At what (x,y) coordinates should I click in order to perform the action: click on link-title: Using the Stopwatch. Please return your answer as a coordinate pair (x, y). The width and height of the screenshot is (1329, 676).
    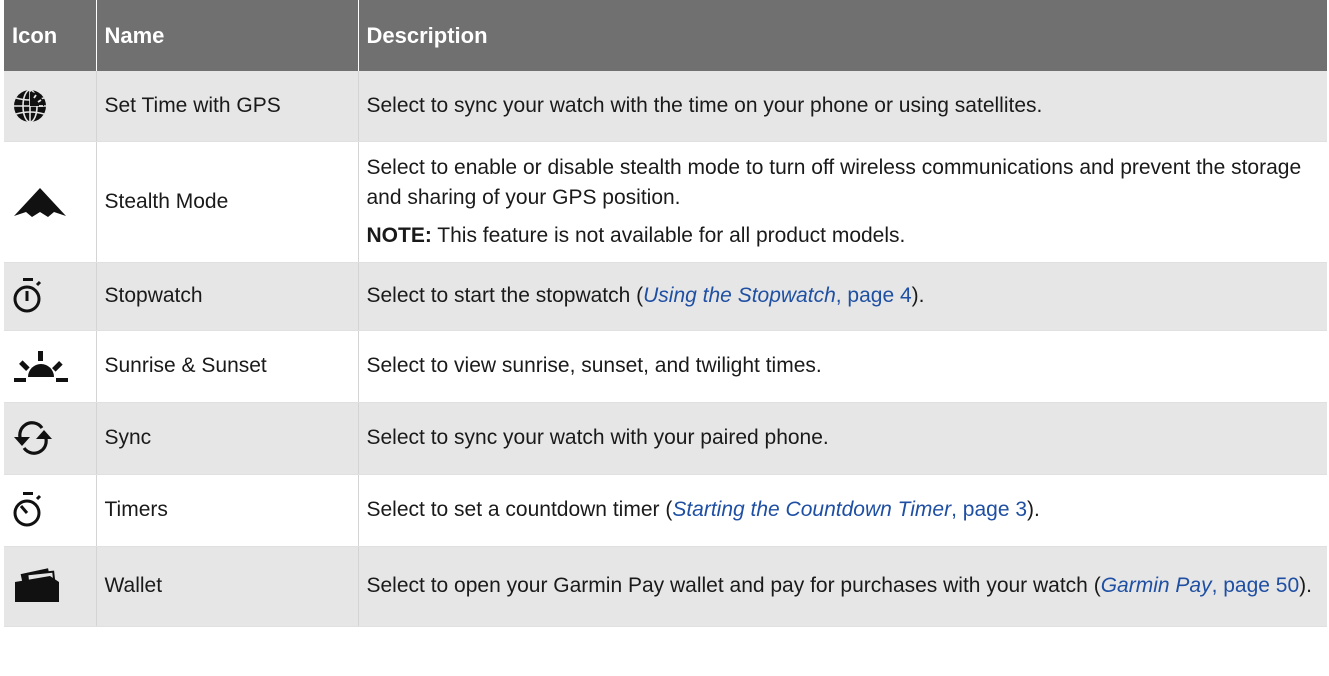
    Looking at the image, I should click on (739, 295).